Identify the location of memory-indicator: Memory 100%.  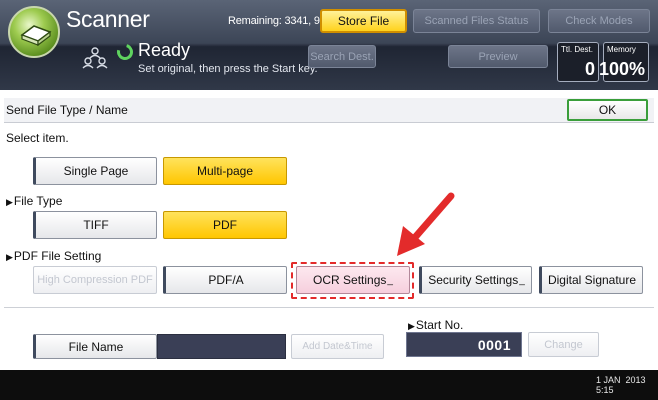
(624, 62).